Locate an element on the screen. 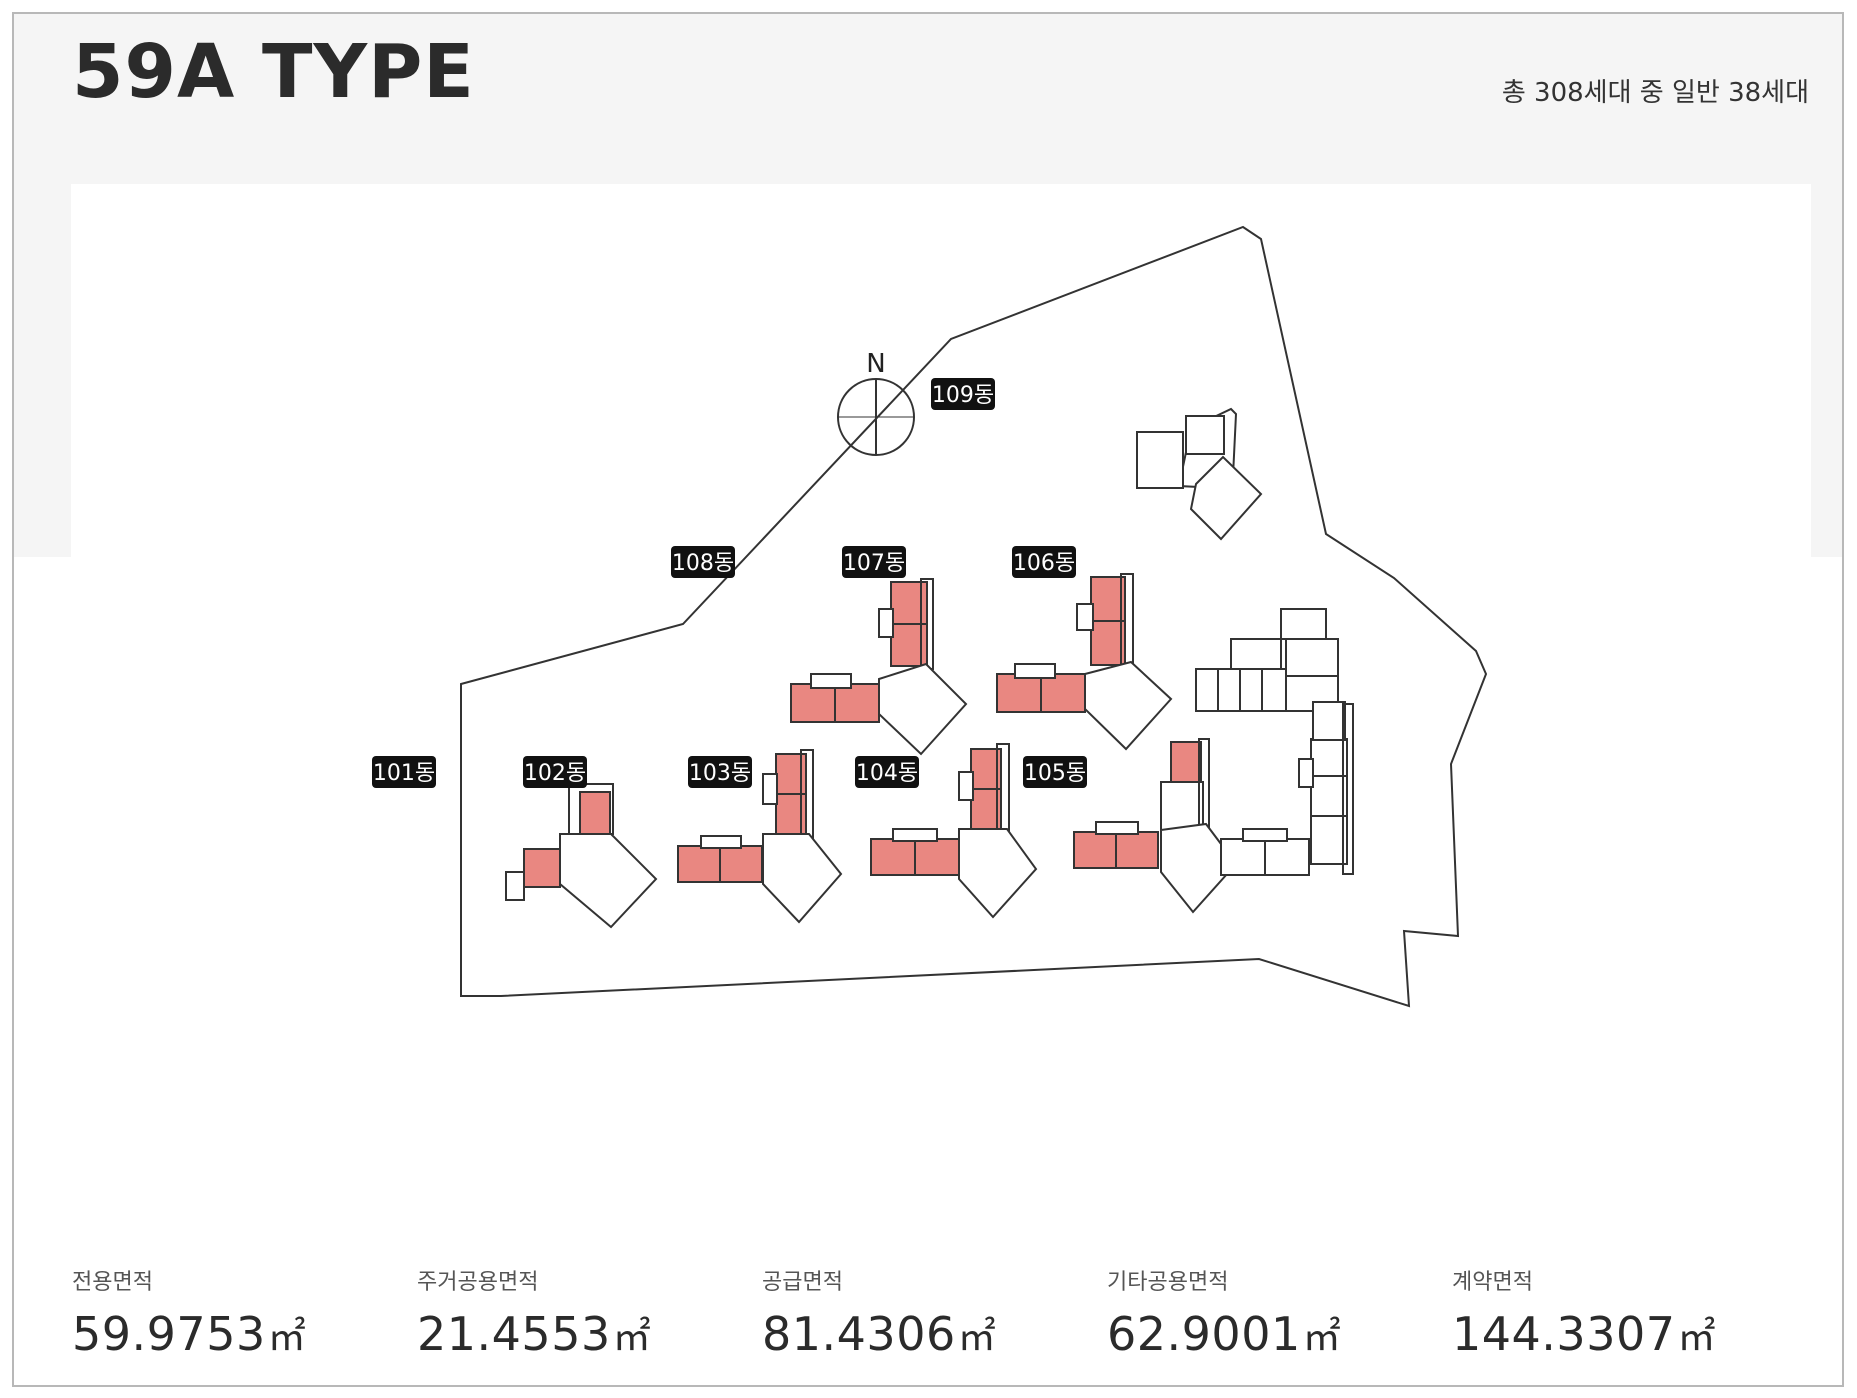 The width and height of the screenshot is (1857, 1398). area-exclusive-unit: ㎡ is located at coordinates (287, 1337).